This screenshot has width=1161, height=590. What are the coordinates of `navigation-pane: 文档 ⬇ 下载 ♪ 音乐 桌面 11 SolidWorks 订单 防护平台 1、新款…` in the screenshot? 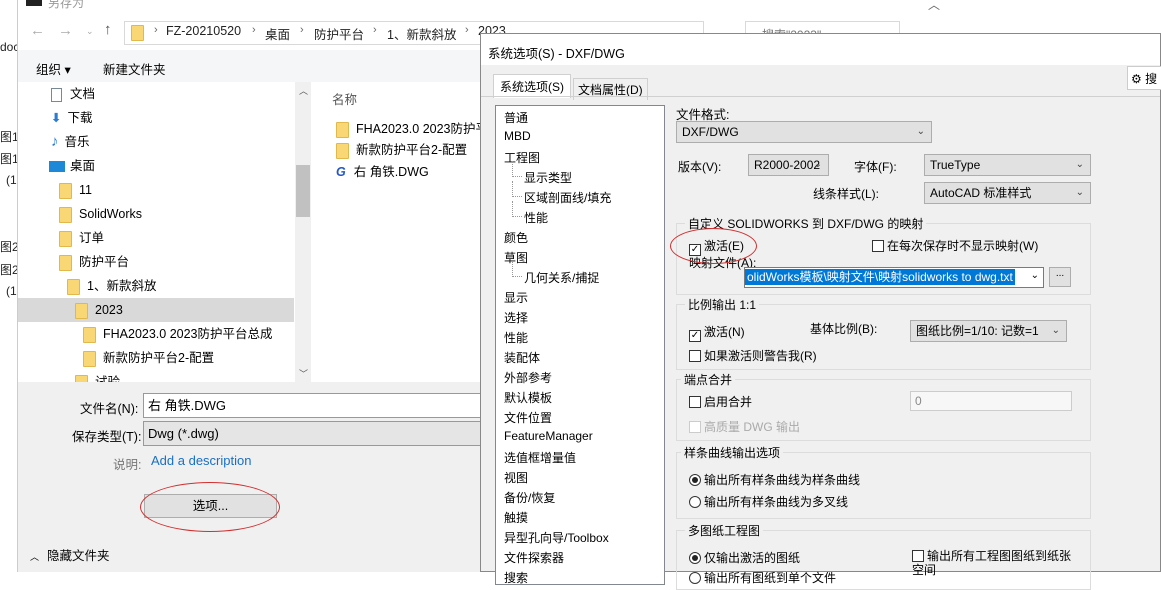 It's located at (164, 232).